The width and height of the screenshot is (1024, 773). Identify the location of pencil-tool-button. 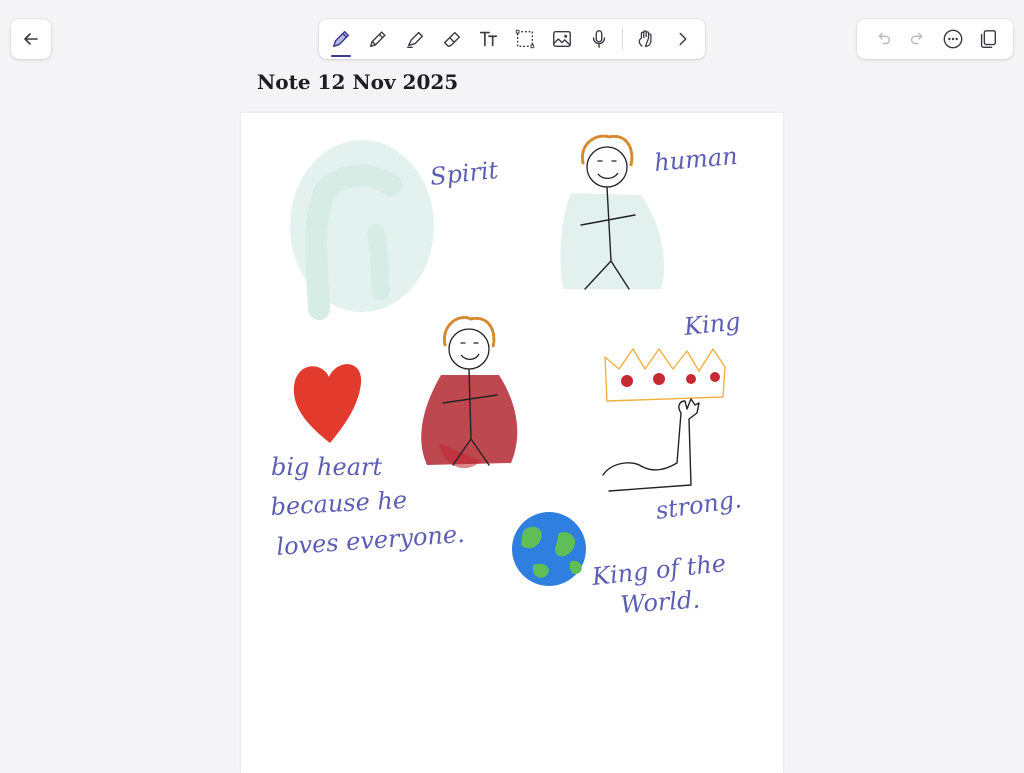
(378, 39).